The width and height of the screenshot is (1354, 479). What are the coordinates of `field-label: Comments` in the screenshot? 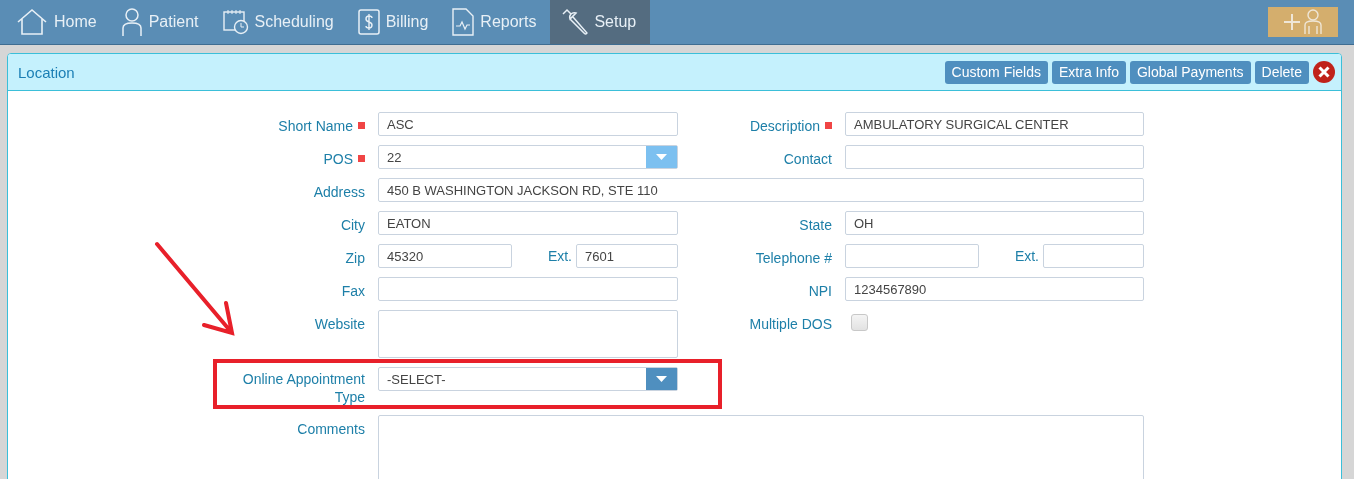 It's located at (331, 428).